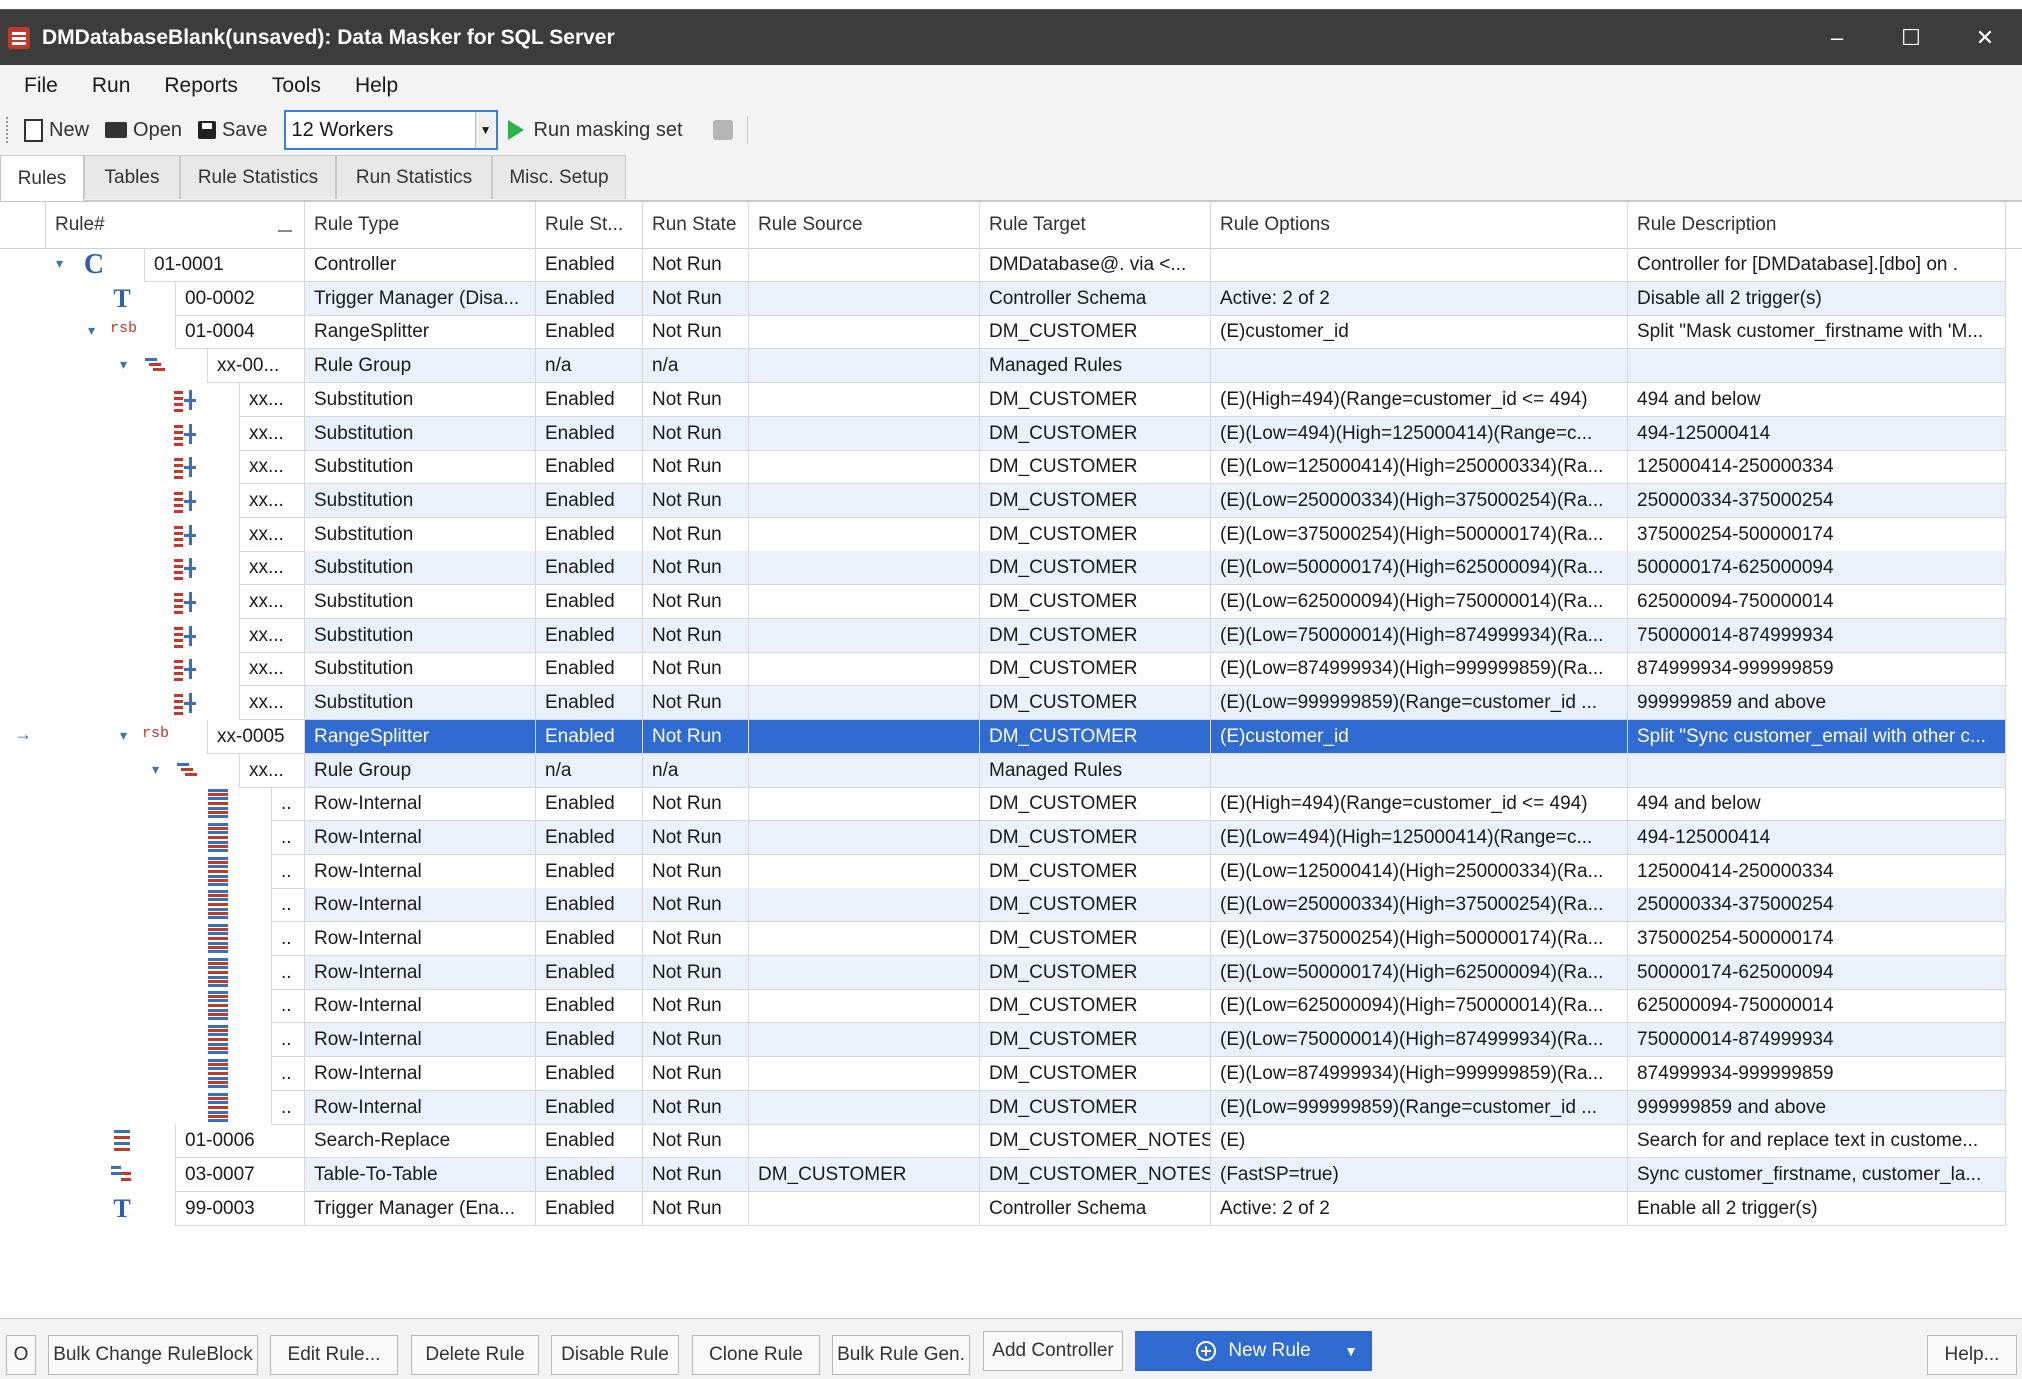 This screenshot has height=1379, width=2022. What do you see at coordinates (1817, 1108) in the screenshot?
I see `cell-desc: 999999859 and above` at bounding box center [1817, 1108].